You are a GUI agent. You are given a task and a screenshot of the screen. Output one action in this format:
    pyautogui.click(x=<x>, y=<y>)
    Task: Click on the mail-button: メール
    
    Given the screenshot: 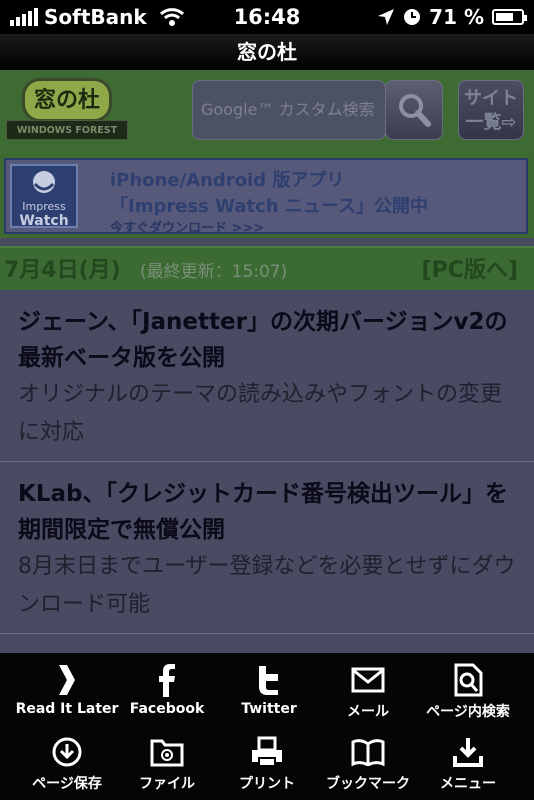 What is the action you would take?
    pyautogui.click(x=368, y=692)
    